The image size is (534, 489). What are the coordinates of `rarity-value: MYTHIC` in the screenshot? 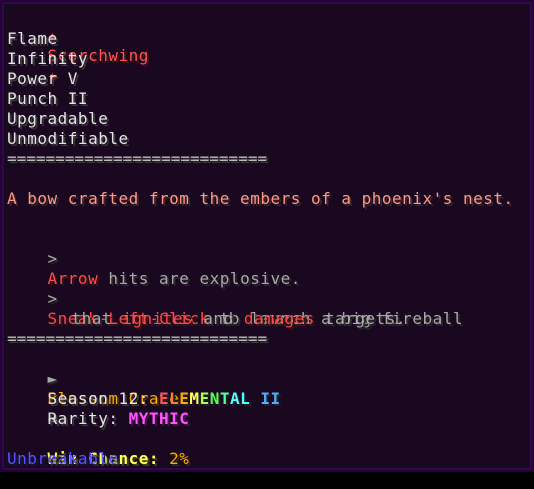 It's located at (159, 418).